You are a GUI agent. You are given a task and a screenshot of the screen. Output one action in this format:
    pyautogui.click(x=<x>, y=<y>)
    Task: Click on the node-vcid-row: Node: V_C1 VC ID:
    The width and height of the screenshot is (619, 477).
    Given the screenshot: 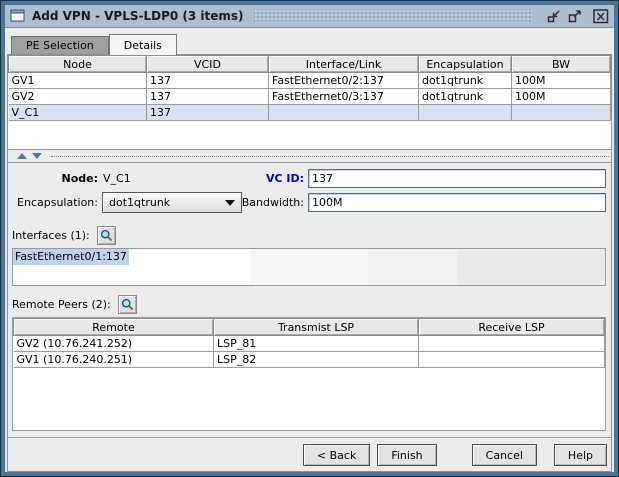 What is the action you would take?
    pyautogui.click(x=309, y=178)
    